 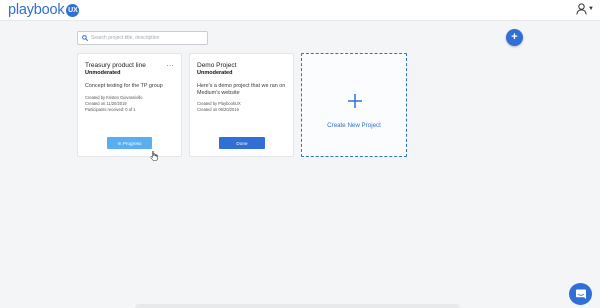 I want to click on logo: playbook UX, so click(x=44, y=10).